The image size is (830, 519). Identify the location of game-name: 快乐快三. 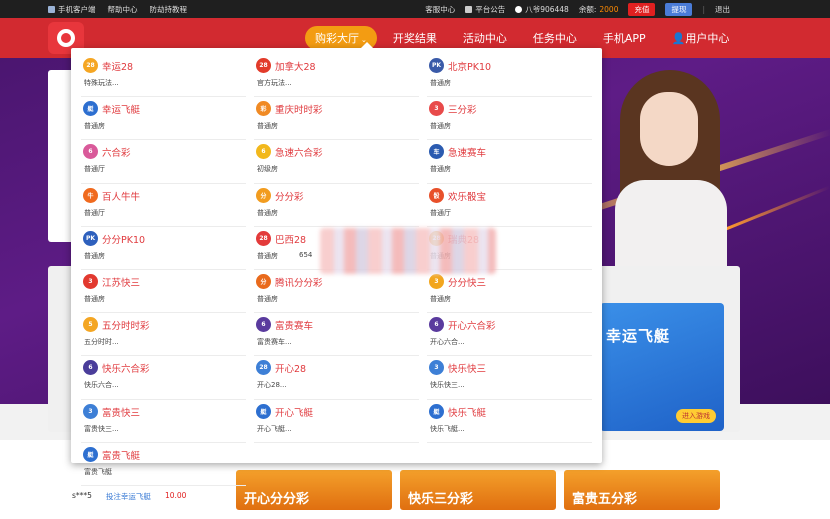
(467, 370).